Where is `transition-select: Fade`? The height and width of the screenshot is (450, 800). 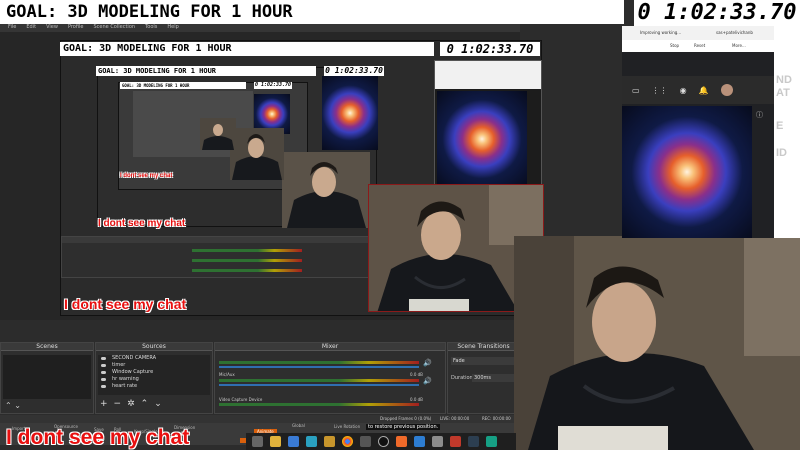
transition-select: Fade is located at coordinates (484, 361).